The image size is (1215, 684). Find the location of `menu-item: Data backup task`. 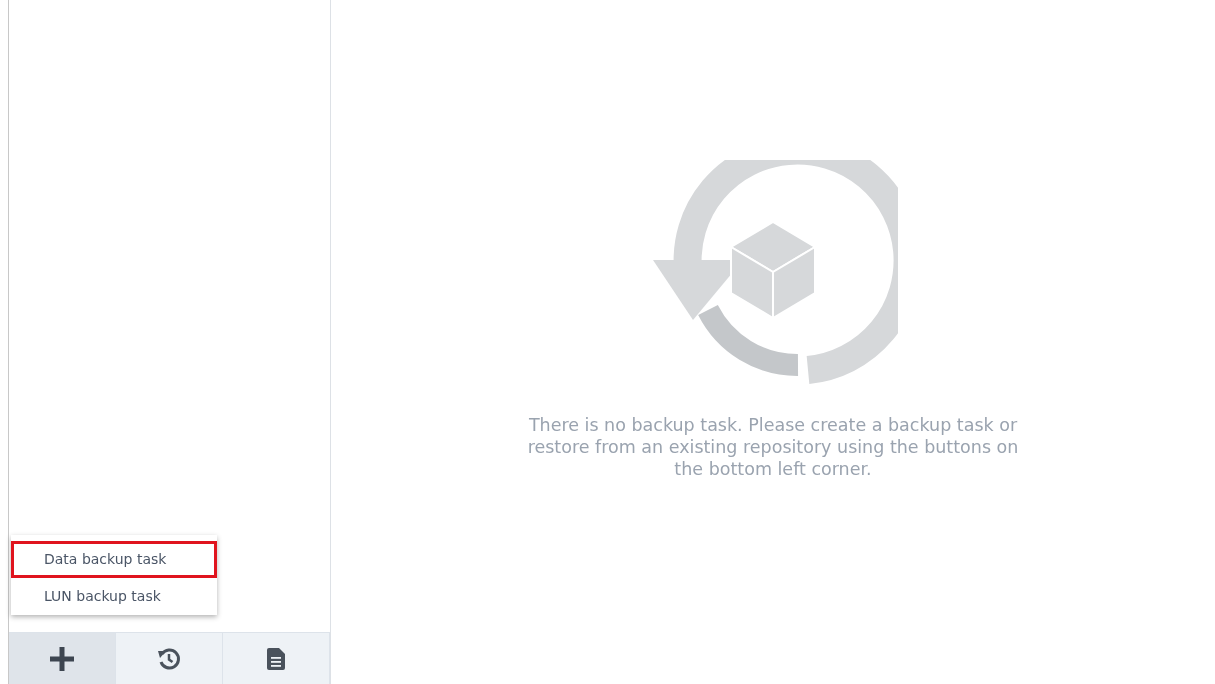

menu-item: Data backup task is located at coordinates (114, 559).